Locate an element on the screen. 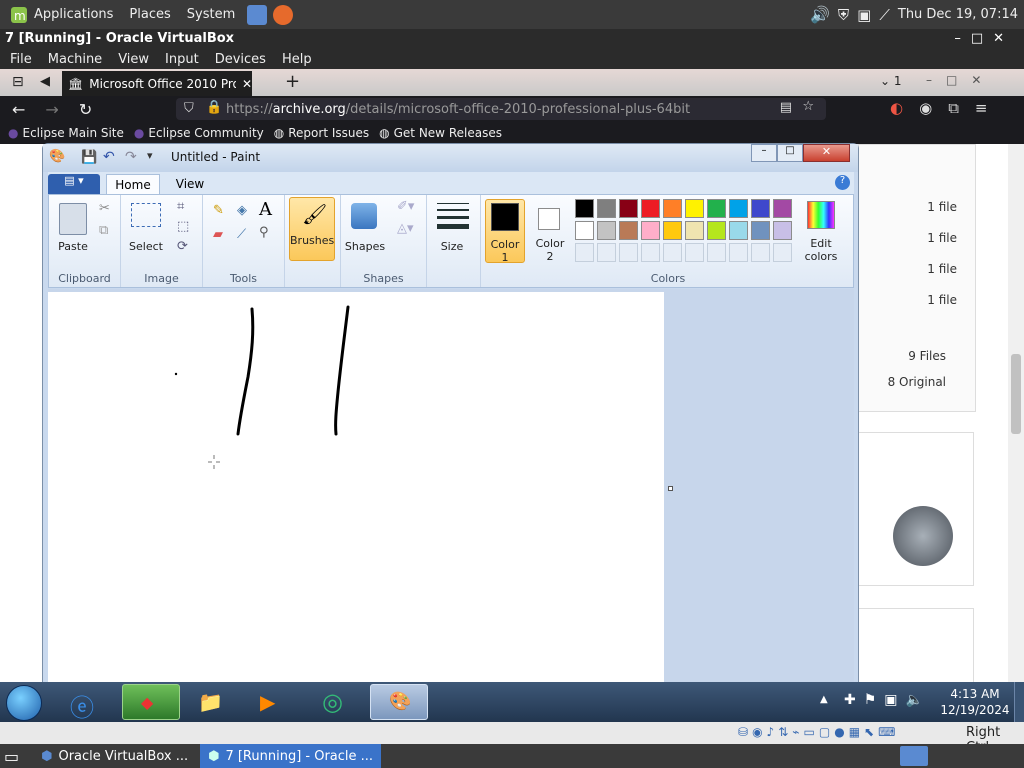 The width and height of the screenshot is (1024, 768). places-menu: Places is located at coordinates (149, 14).